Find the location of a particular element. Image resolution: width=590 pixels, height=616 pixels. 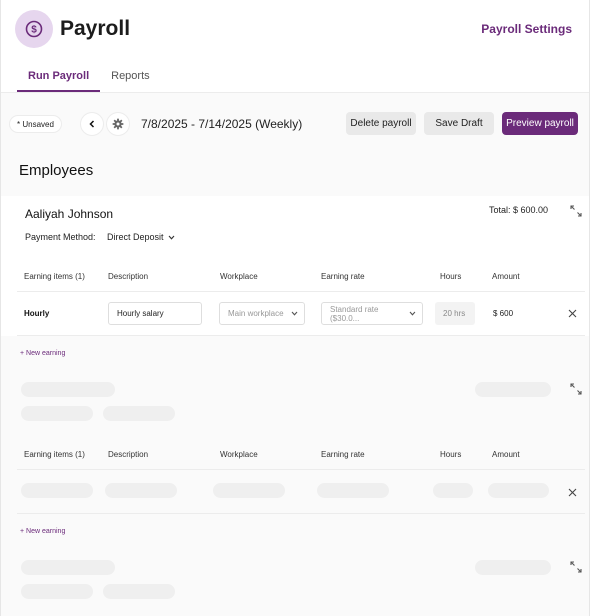

employee-name: Aaliyah Johnson is located at coordinates (69, 214).